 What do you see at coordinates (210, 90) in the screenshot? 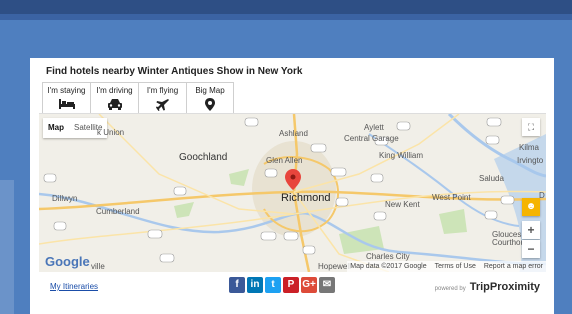
I see `tab-big-map-label: Big Map` at bounding box center [210, 90].